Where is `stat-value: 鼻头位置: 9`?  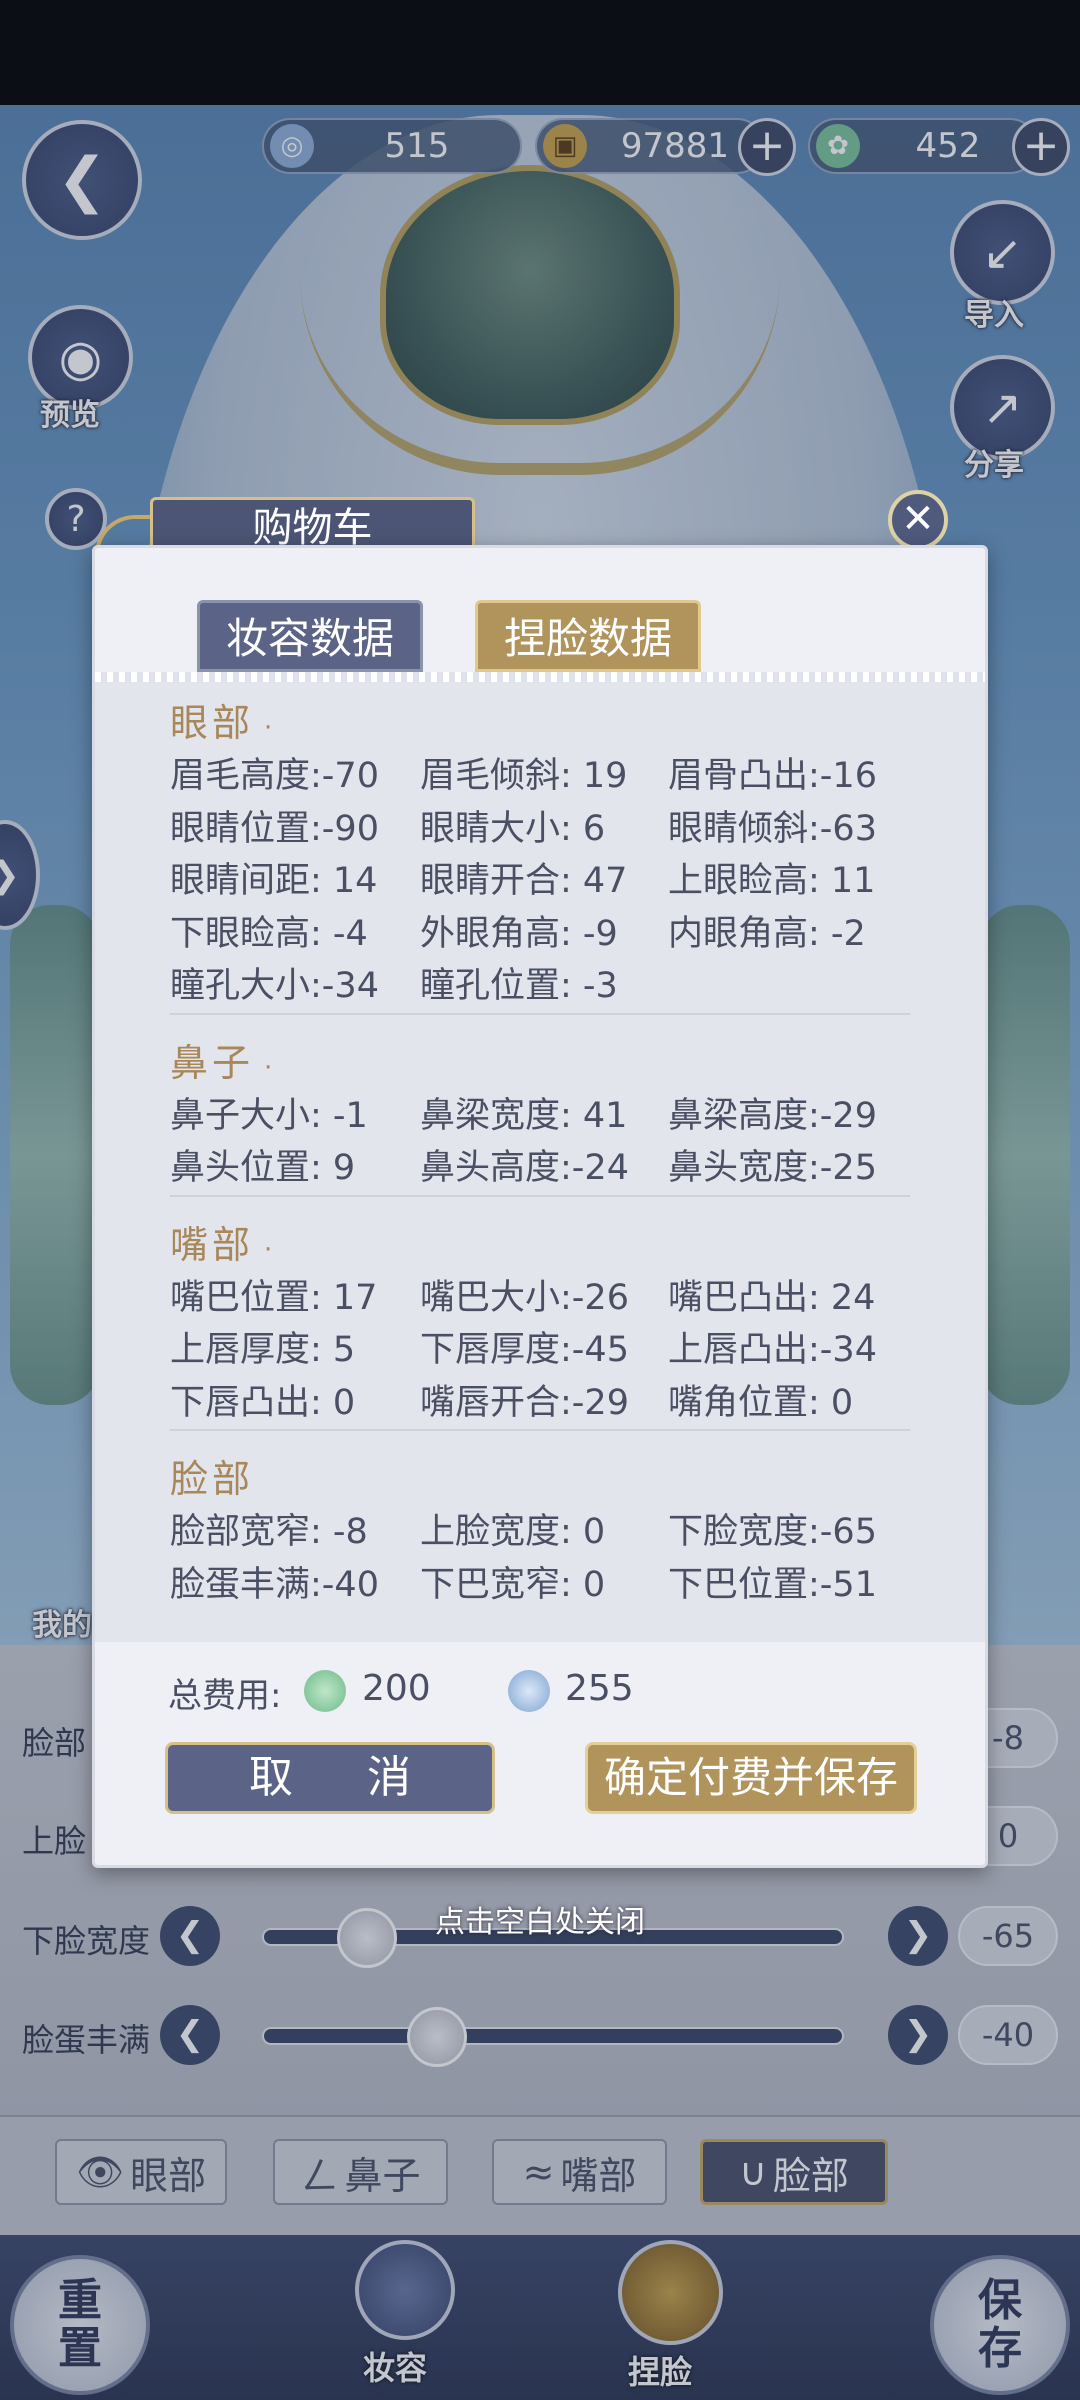 stat-value: 鼻头位置: 9 is located at coordinates (263, 1168).